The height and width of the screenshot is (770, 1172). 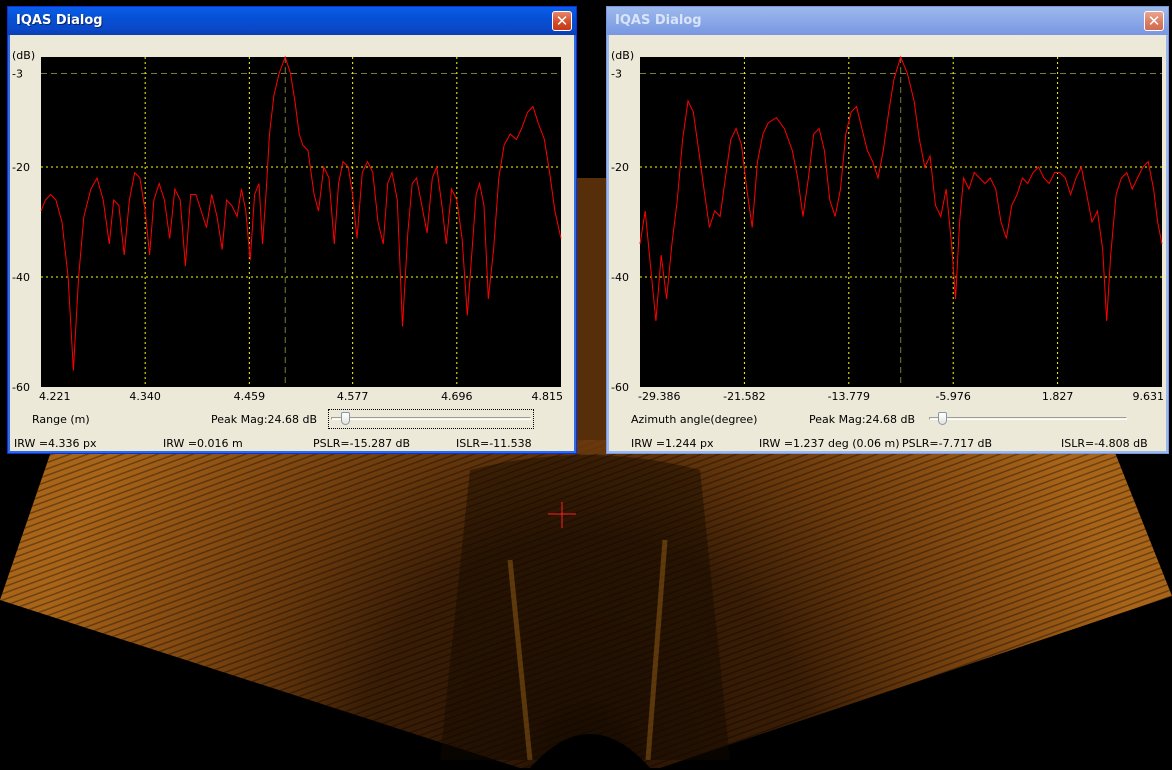 I want to click on stat-irw-px: IRW =4.336 px, so click(x=55, y=443).